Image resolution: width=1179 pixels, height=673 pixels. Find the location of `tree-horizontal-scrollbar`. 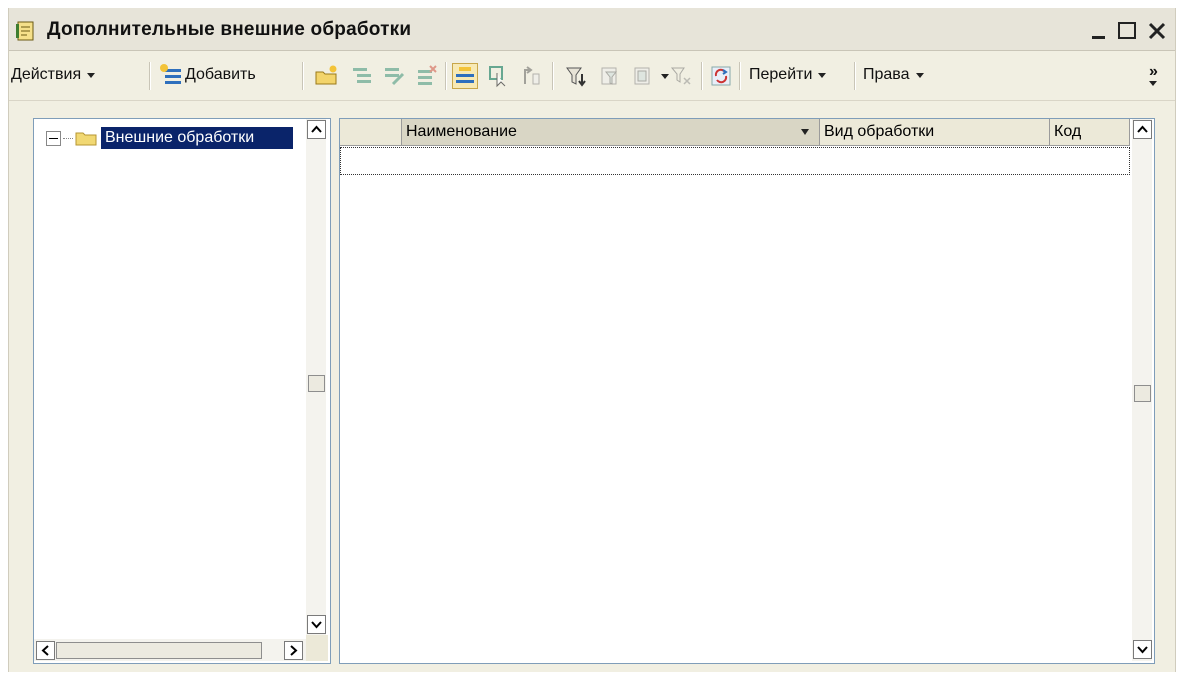

tree-horizontal-scrollbar is located at coordinates (170, 650).